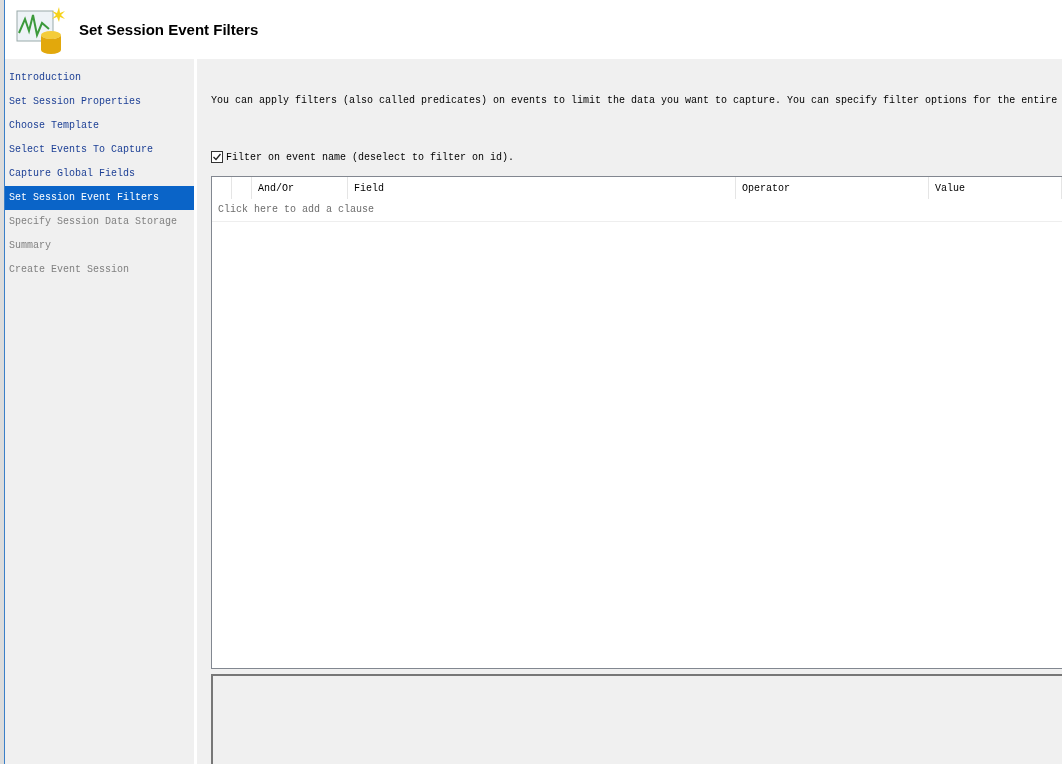  I want to click on wizard-step: Choose Template, so click(99, 126).